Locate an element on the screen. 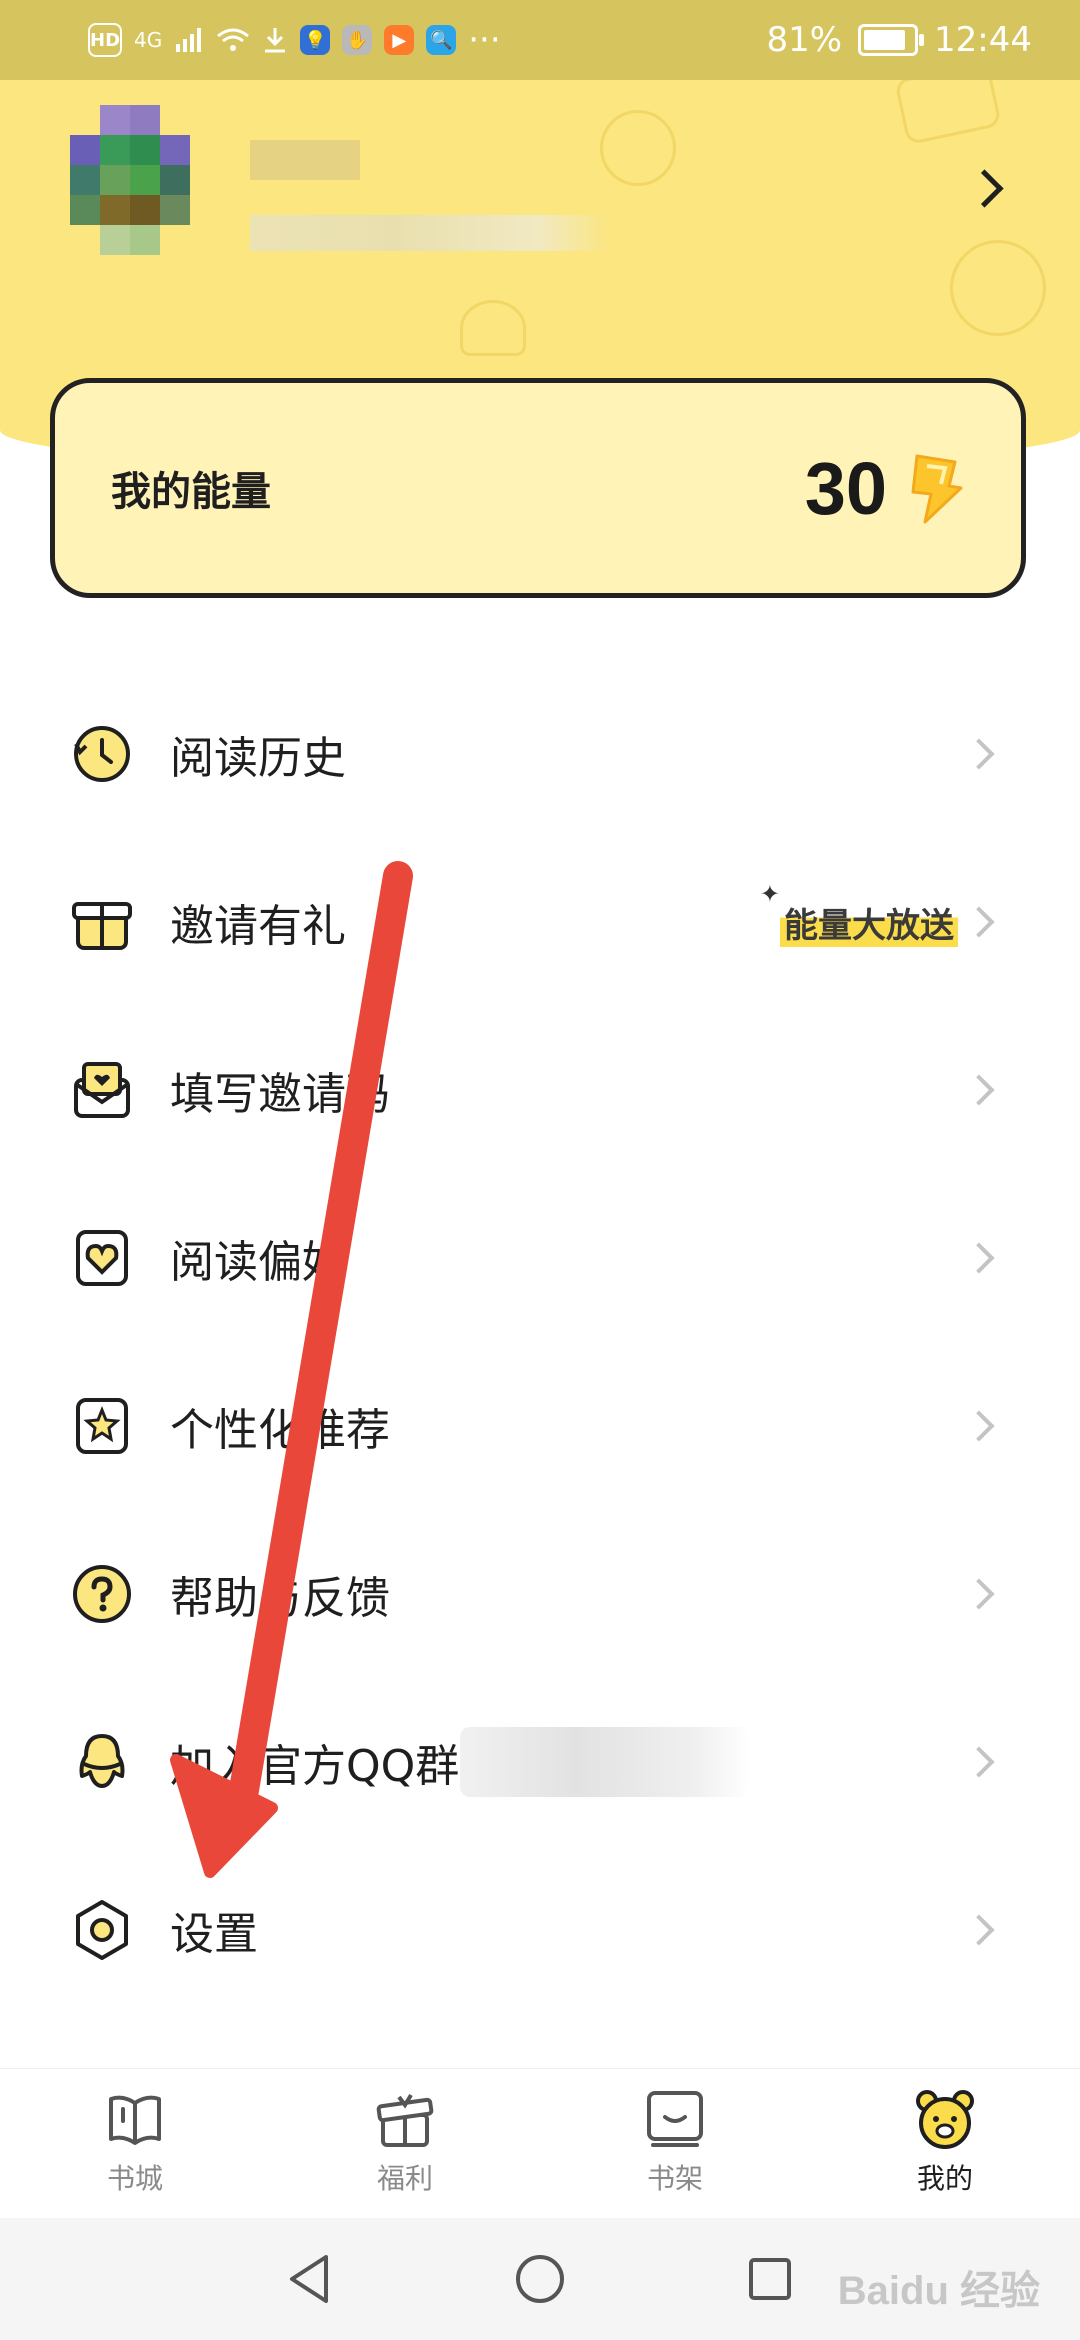  nav-label: 我的 is located at coordinates (944, 2178).